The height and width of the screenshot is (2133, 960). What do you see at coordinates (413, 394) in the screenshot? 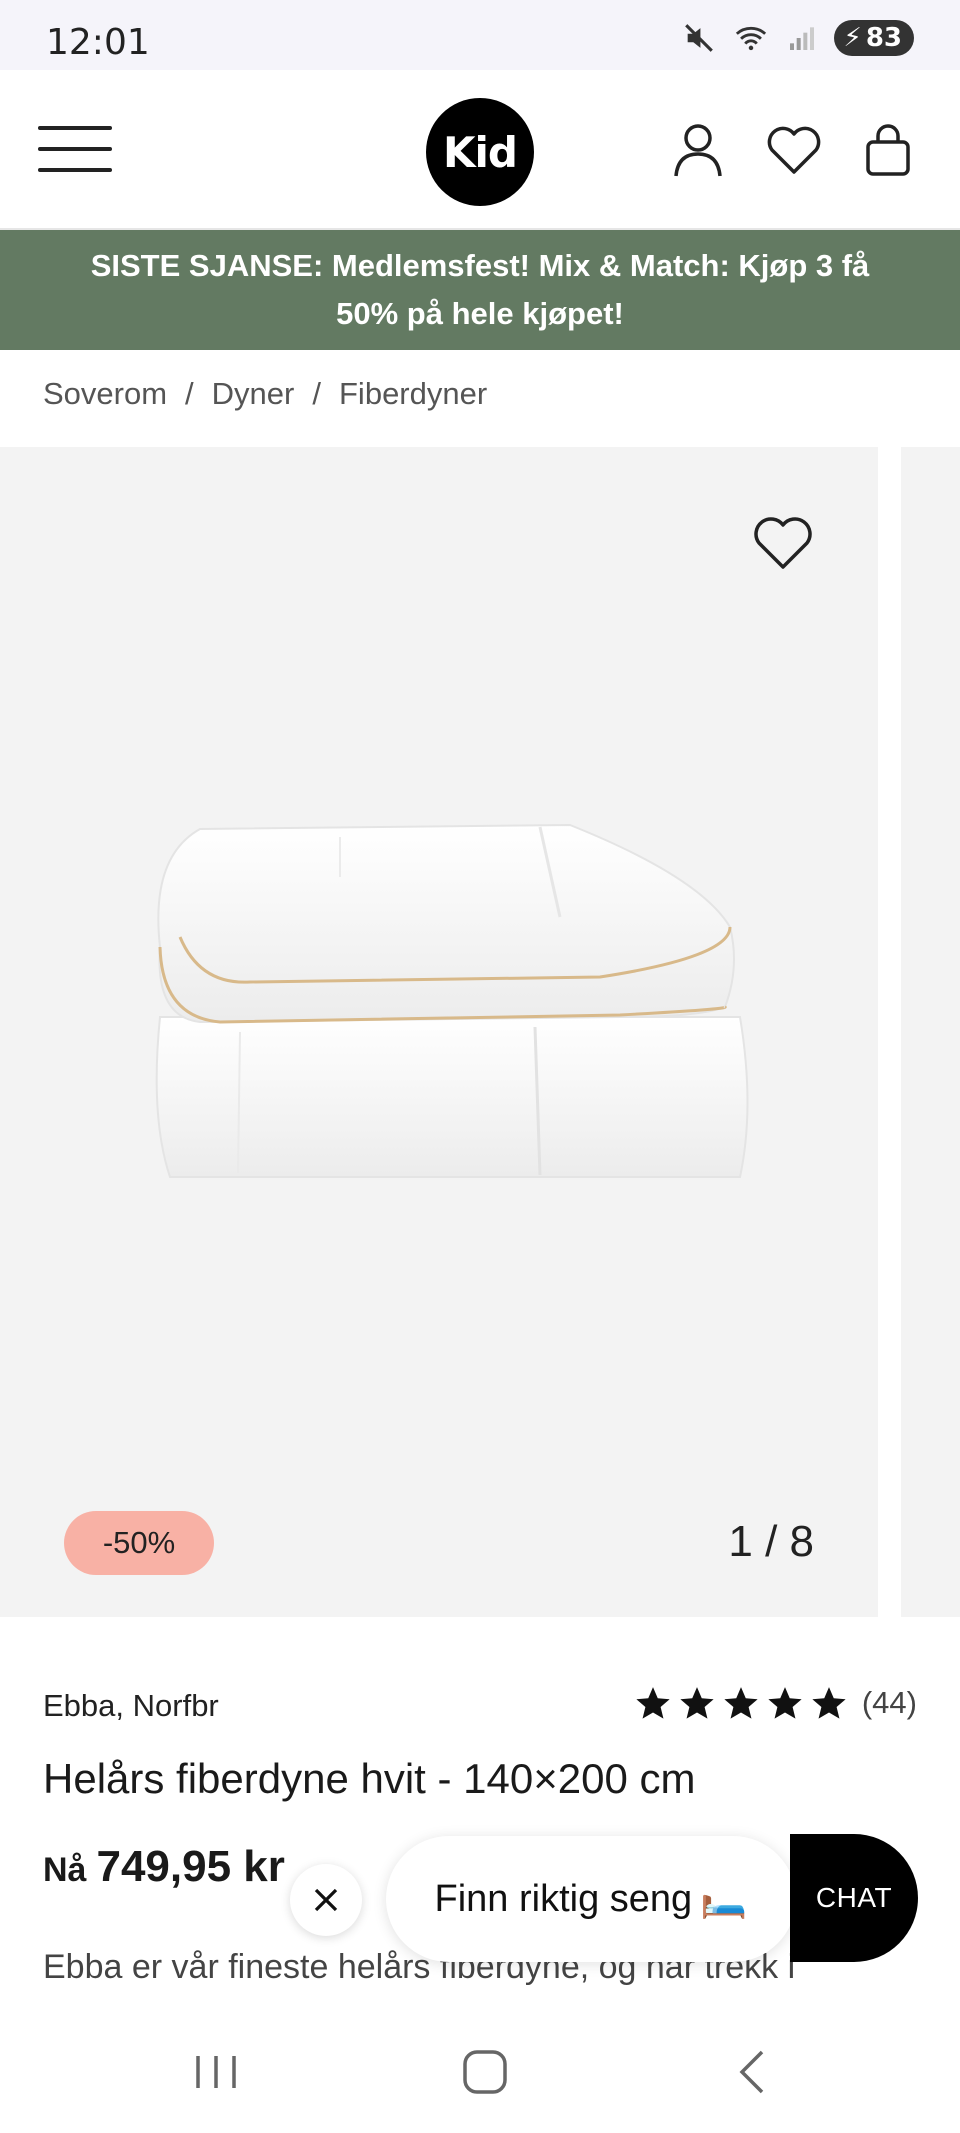
I see `breadcrumb-item: Fiberdyner` at bounding box center [413, 394].